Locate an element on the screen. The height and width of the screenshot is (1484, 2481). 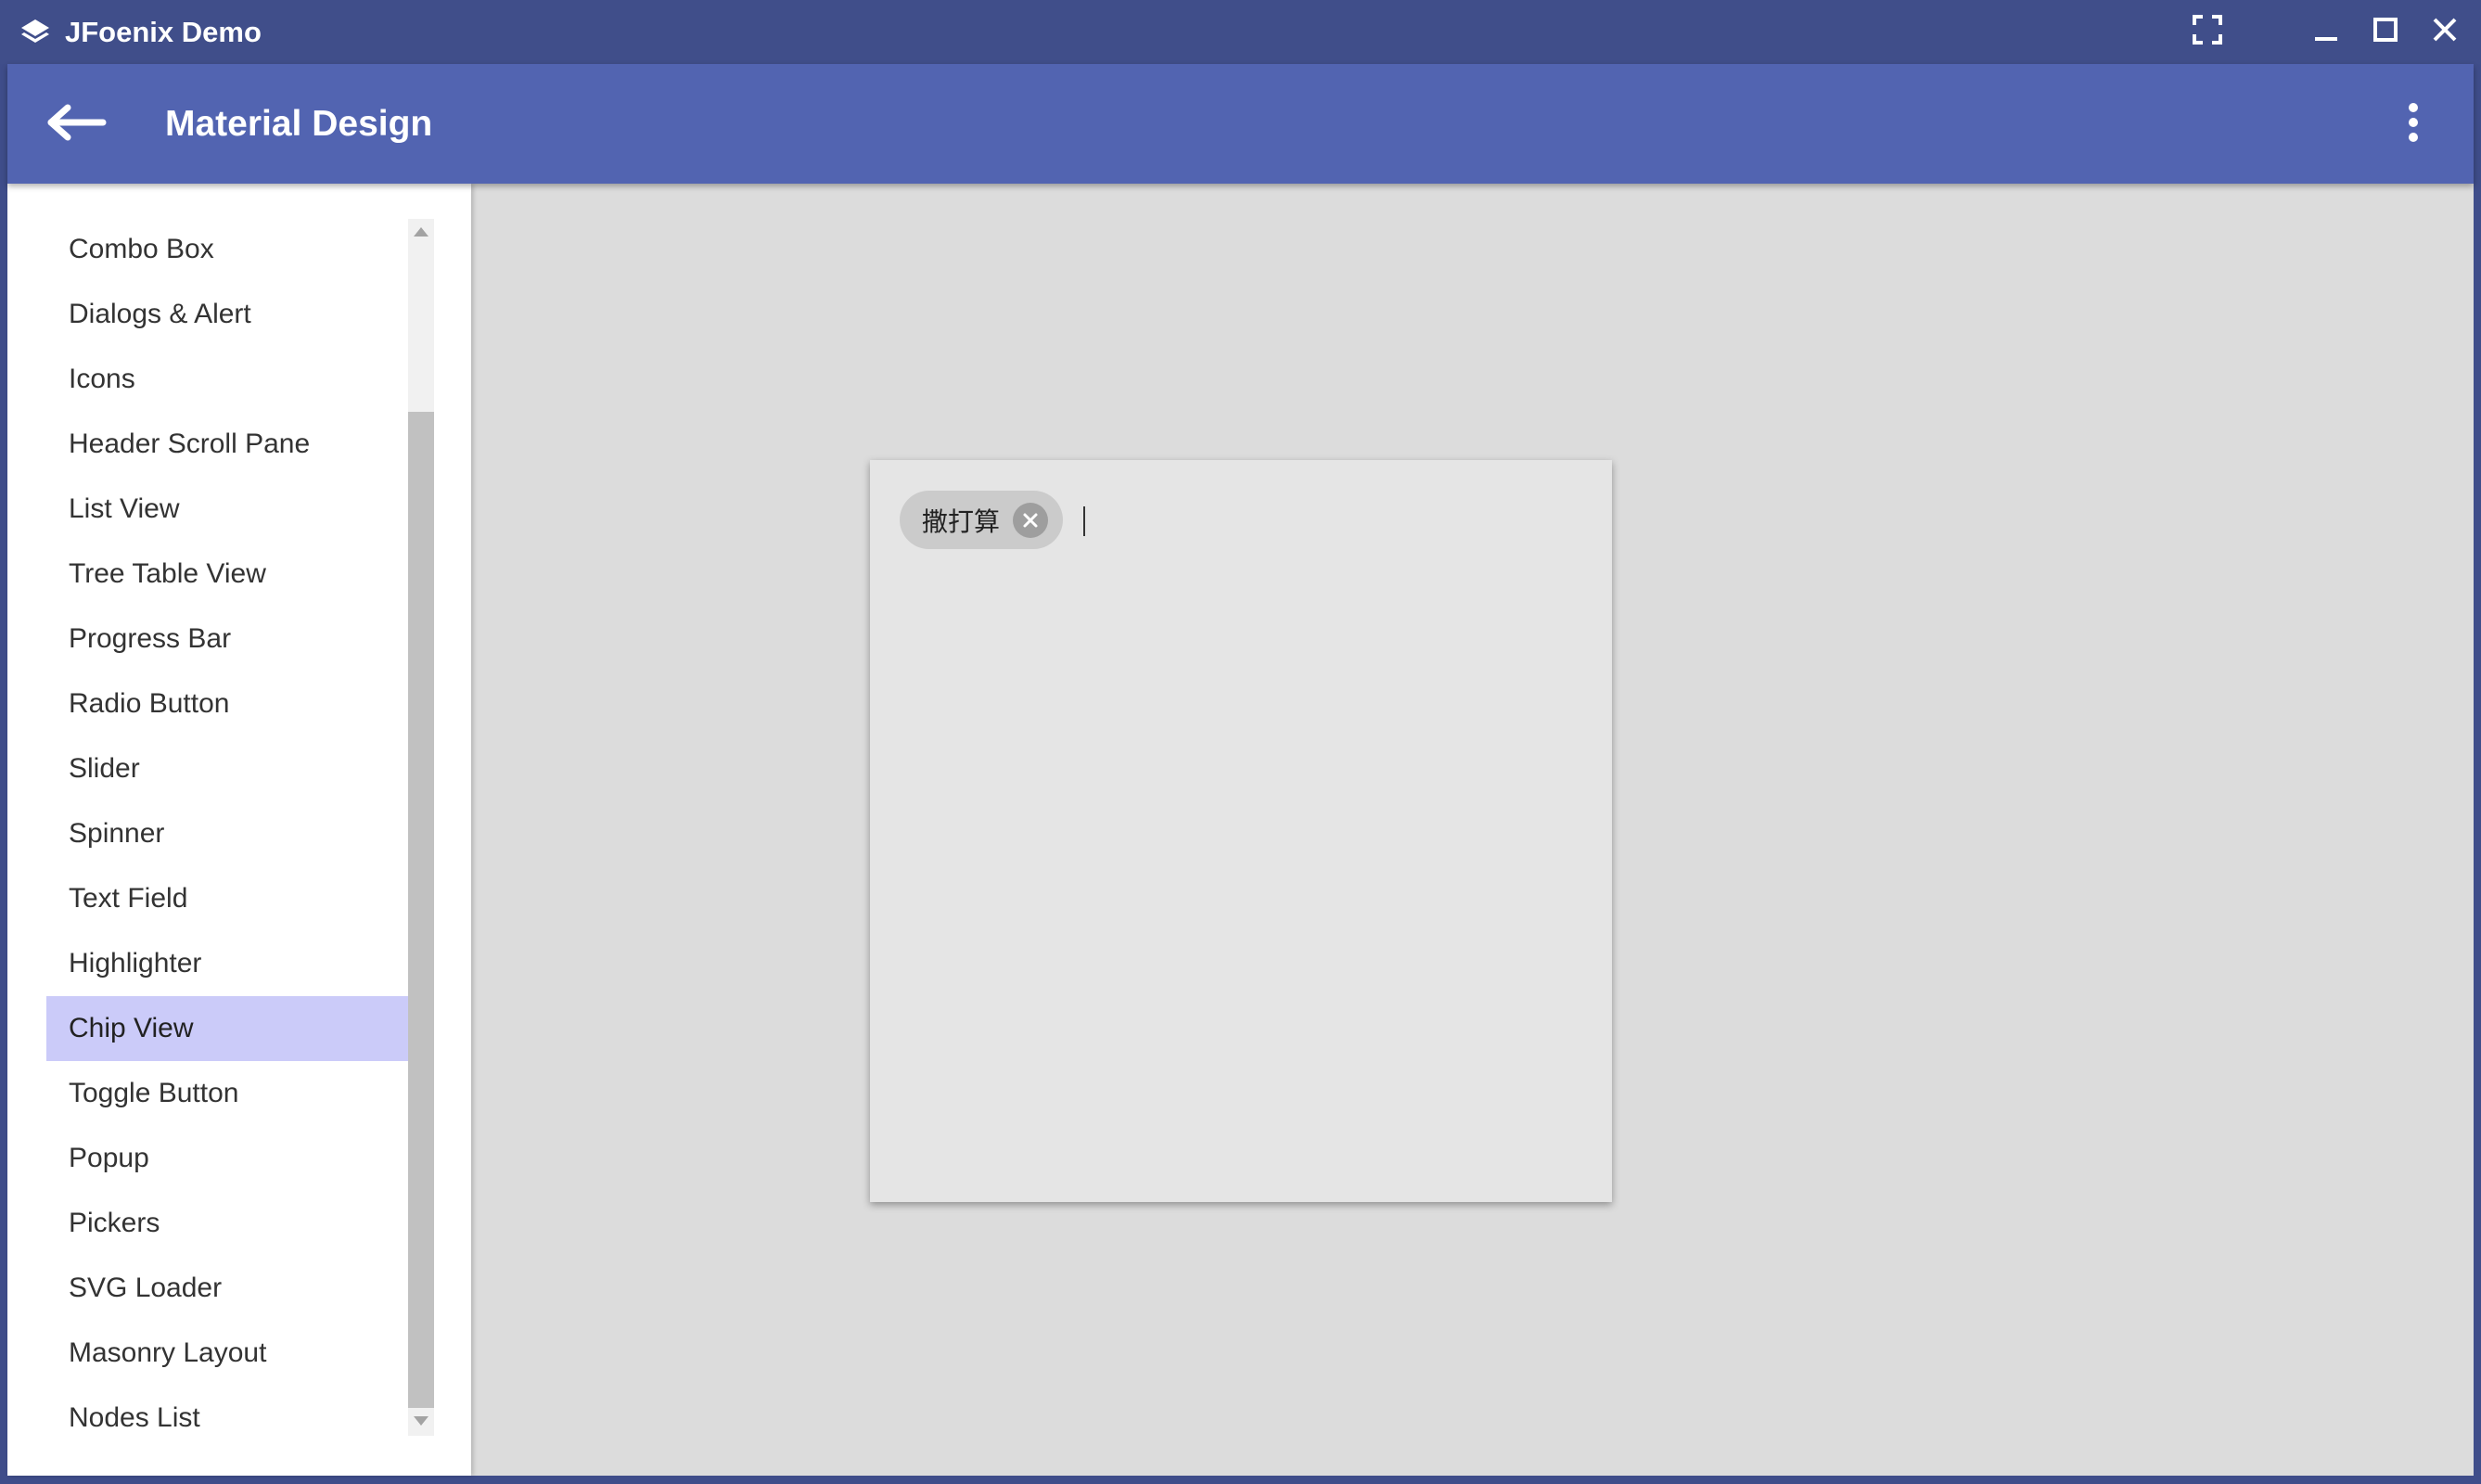
sidebar-item-text-field: Text Field is located at coordinates (231, 898).